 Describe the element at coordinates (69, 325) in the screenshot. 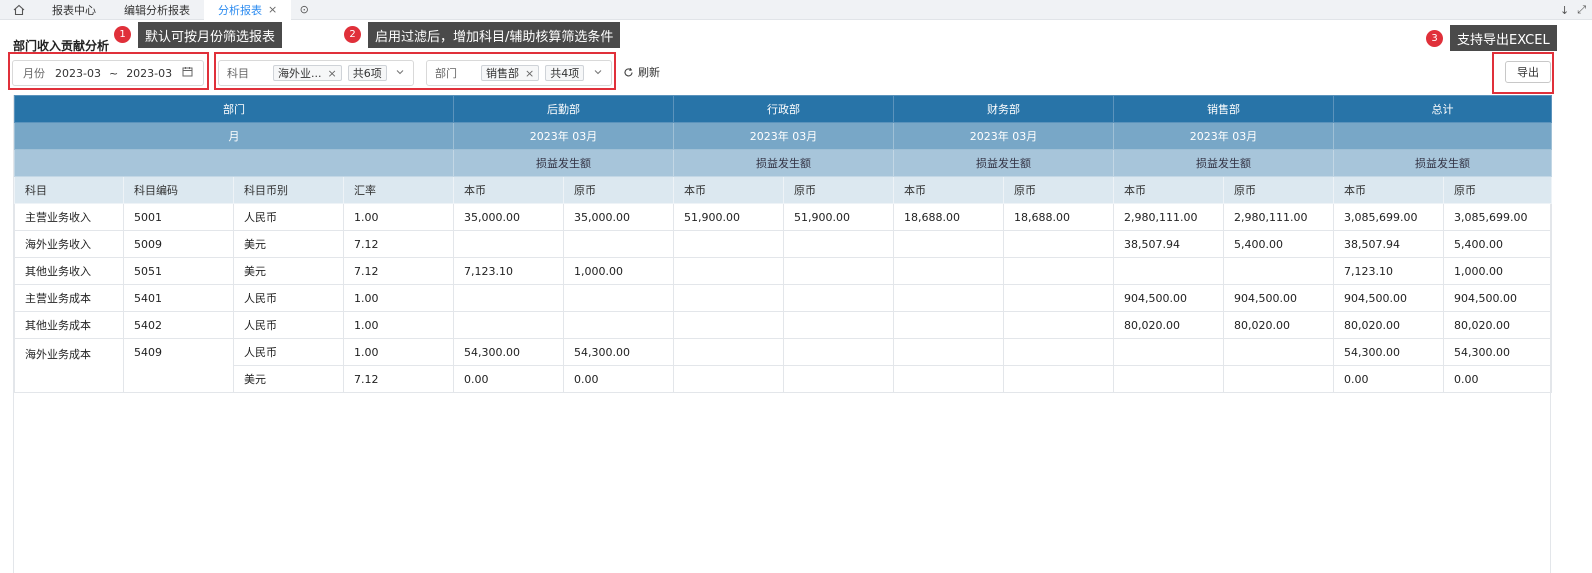

I see `table-cell: 其他业务成本` at that location.